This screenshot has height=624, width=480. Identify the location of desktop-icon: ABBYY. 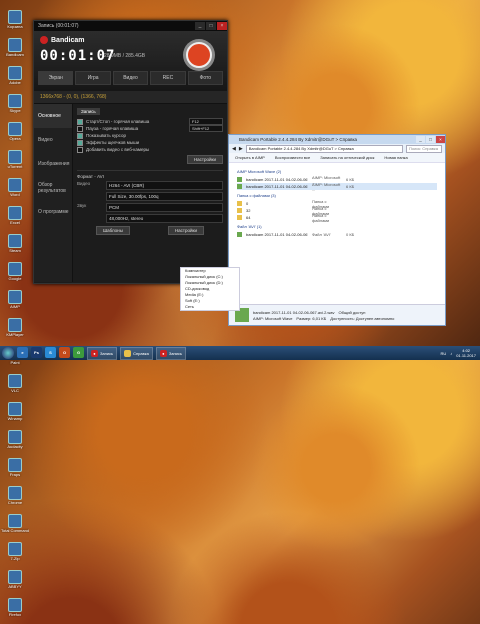
(15, 583).